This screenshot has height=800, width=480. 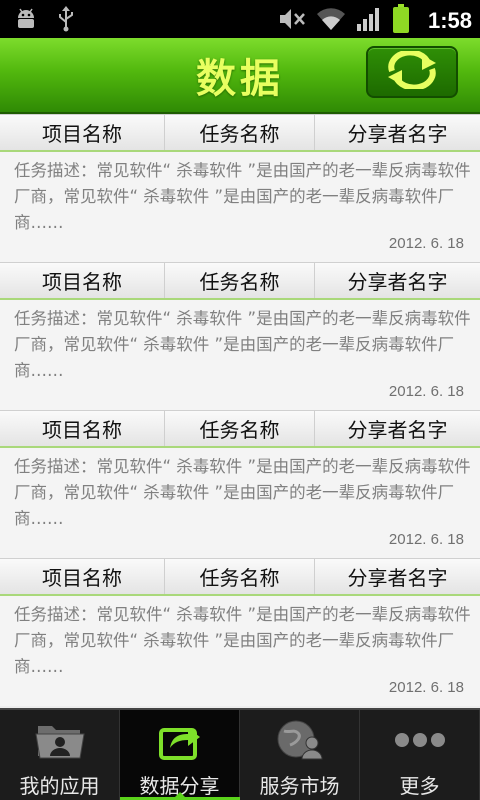 I want to click on more-dots-icon, so click(x=420, y=742).